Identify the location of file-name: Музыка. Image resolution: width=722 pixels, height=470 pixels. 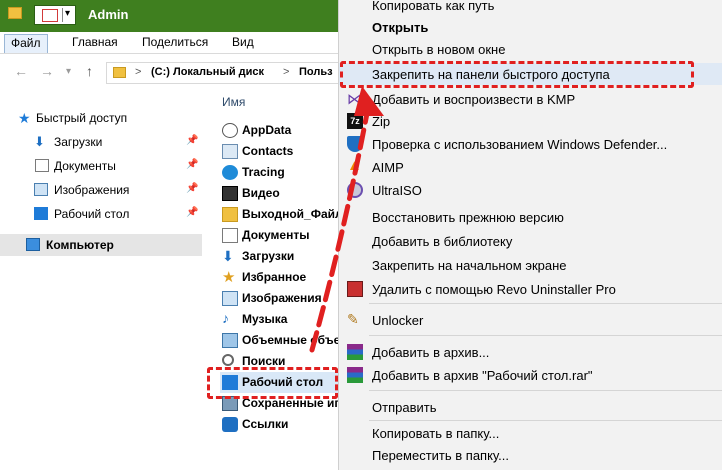
(265, 319).